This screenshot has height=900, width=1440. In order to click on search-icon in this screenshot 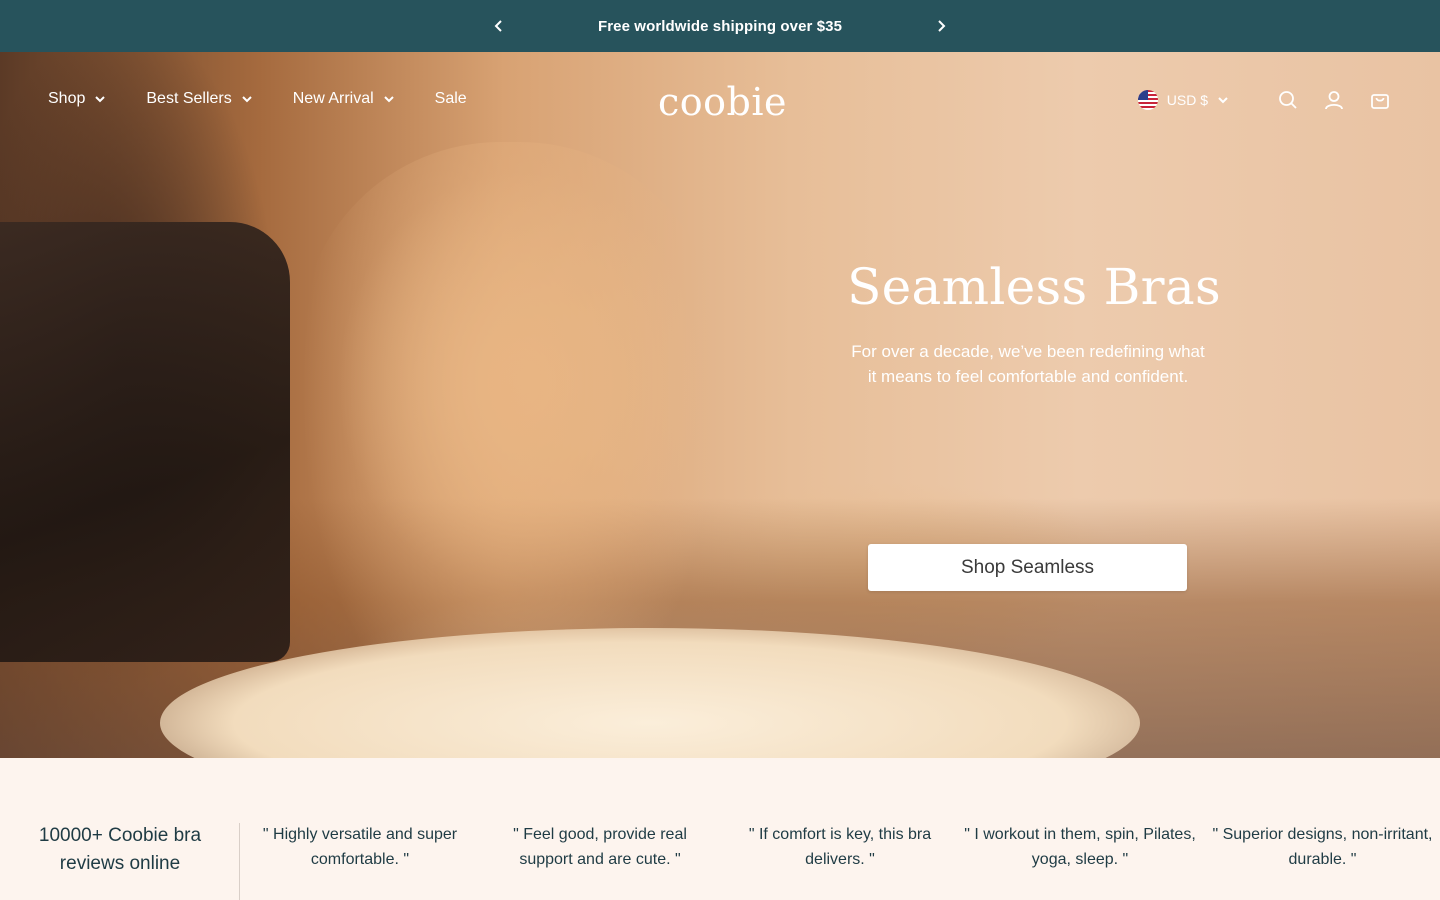, I will do `click(1288, 100)`.